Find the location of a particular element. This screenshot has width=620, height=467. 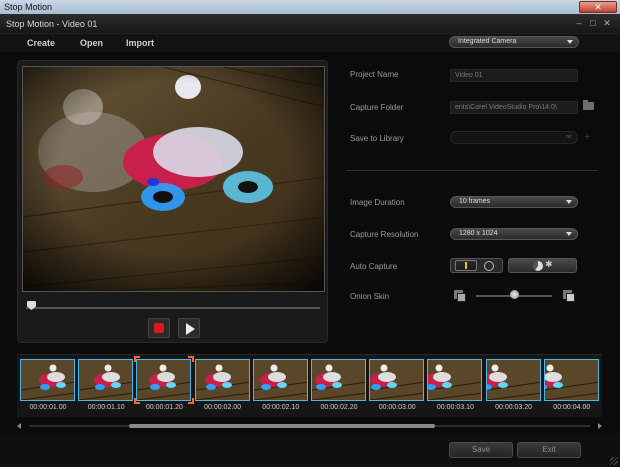

record-icon is located at coordinates (159, 328).